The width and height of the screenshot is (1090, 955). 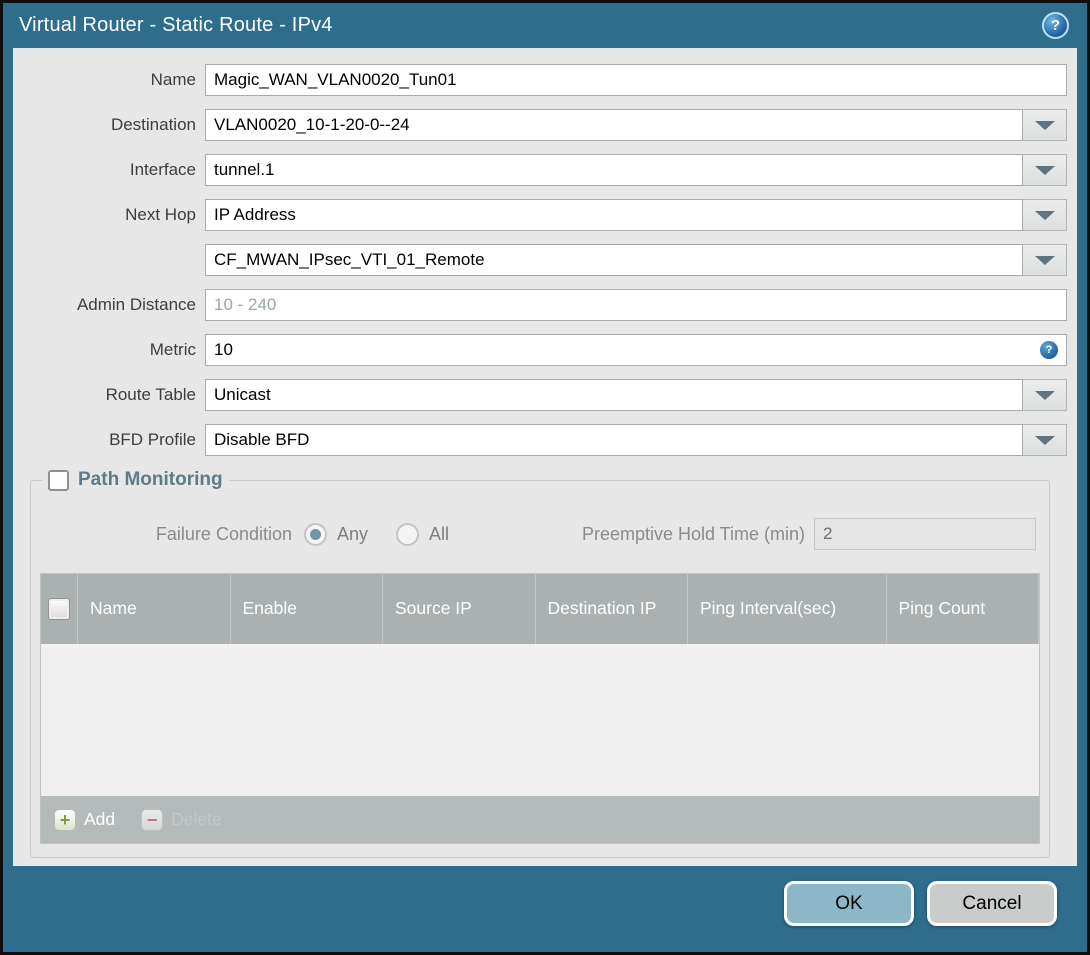 What do you see at coordinates (636, 350) in the screenshot?
I see `metric-input` at bounding box center [636, 350].